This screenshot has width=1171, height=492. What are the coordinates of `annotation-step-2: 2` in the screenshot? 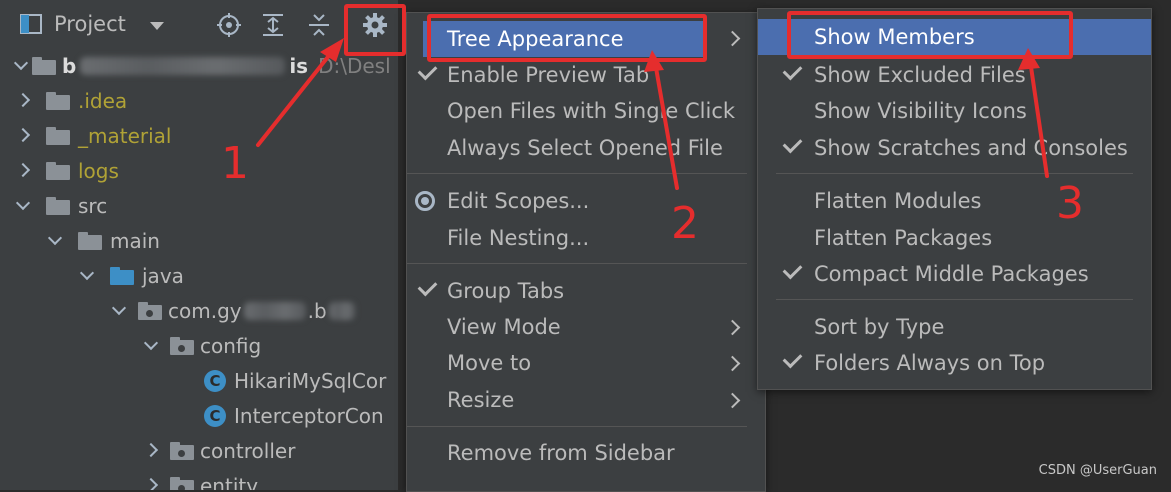 It's located at (685, 223).